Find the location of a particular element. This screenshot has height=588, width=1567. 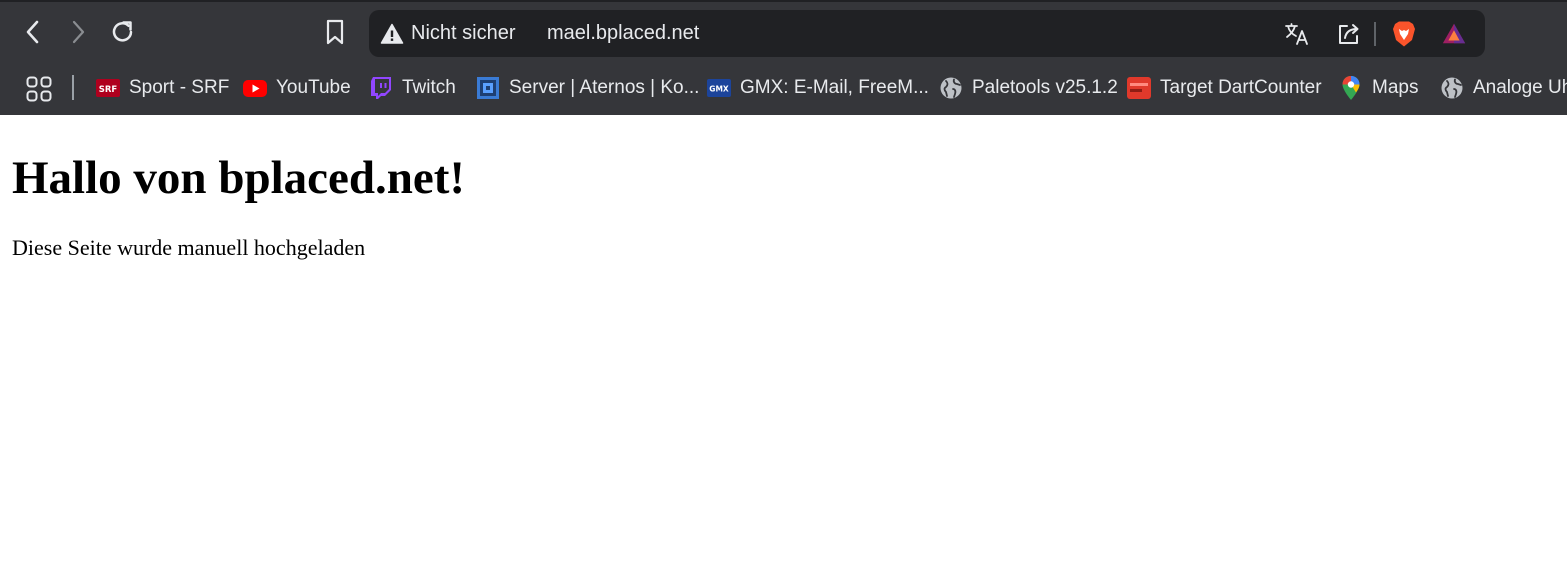

bookmark-icon is located at coordinates (335, 32).